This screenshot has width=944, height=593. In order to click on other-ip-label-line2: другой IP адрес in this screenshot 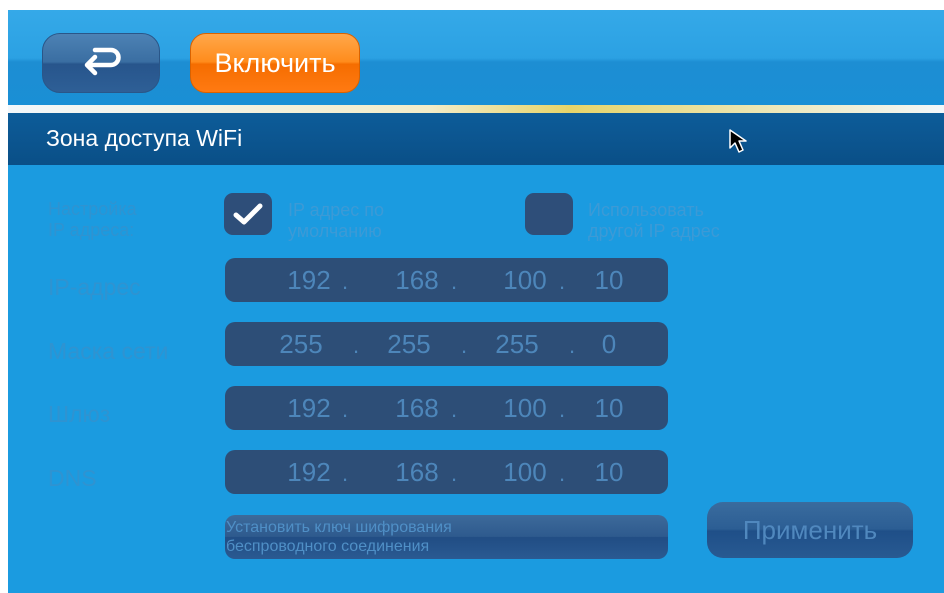, I will do `click(654, 231)`.